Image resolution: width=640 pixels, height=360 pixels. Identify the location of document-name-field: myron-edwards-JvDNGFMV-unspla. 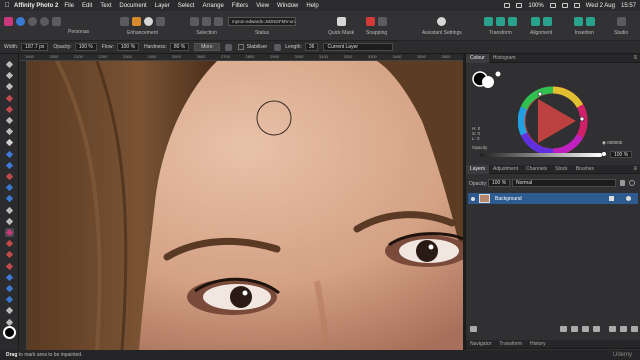
(262, 21).